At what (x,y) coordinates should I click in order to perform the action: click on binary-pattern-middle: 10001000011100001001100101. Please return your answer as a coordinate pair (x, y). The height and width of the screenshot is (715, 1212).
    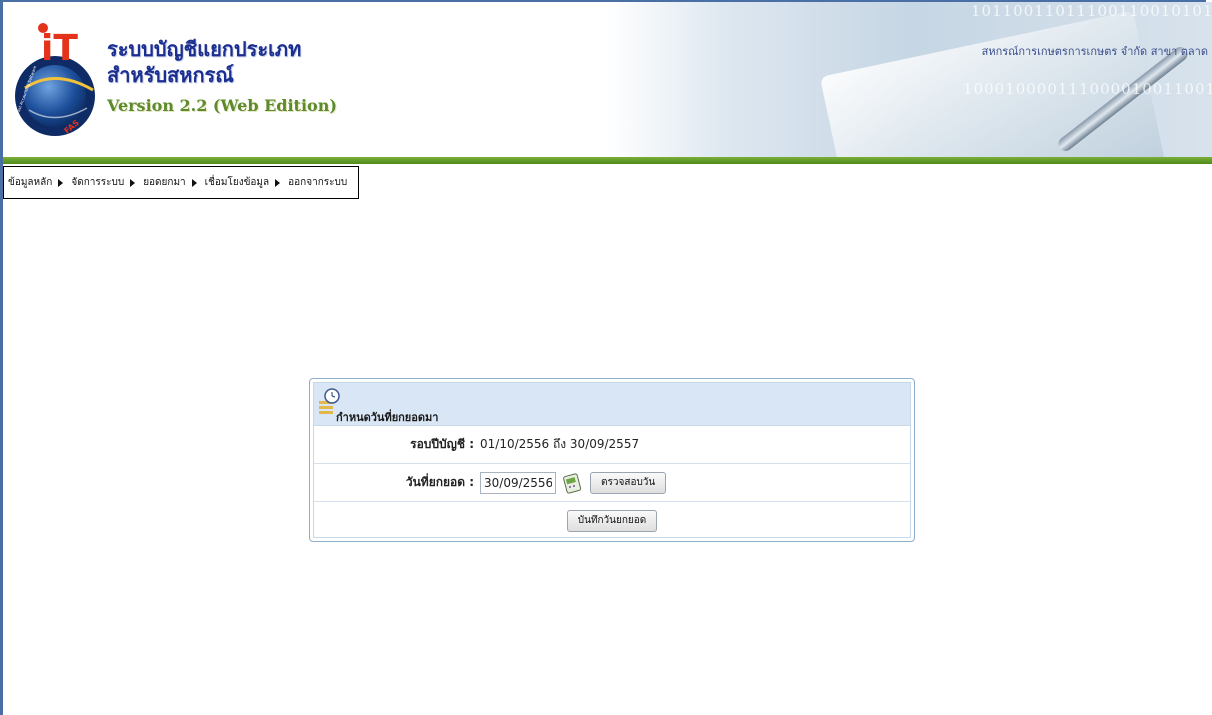
    Looking at the image, I should click on (1087, 89).